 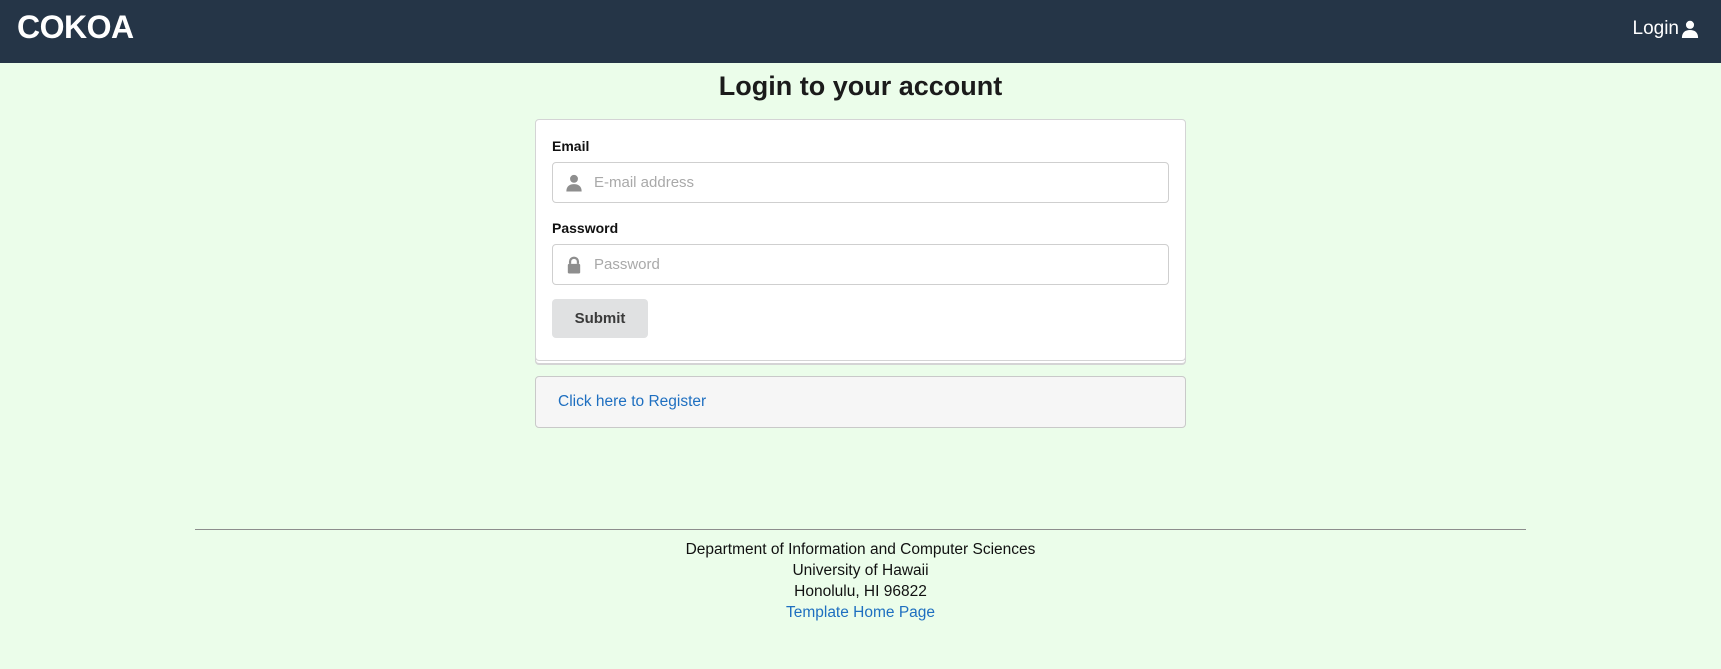 What do you see at coordinates (860, 591) in the screenshot?
I see `footer-address: Honolulu, HI 96822` at bounding box center [860, 591].